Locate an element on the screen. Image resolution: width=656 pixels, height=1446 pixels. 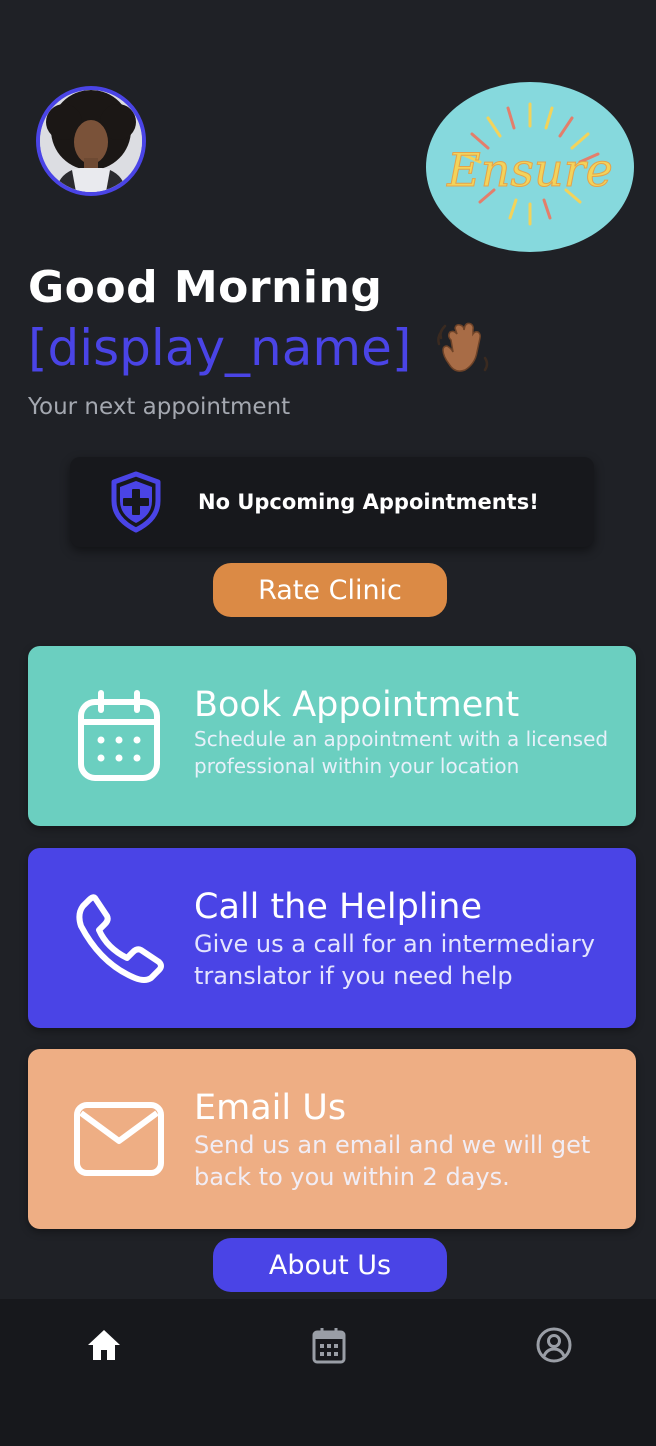
display-name: [display_name] is located at coordinates (220, 348).